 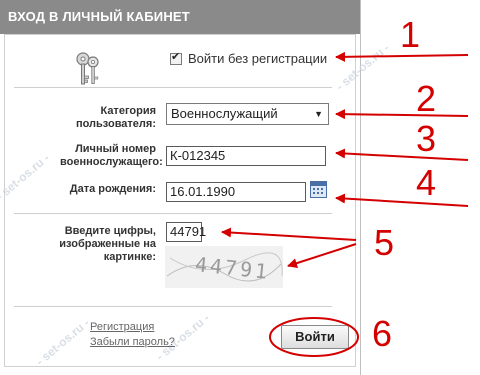 I want to click on annotation-arrow-5b, so click(x=322, y=255).